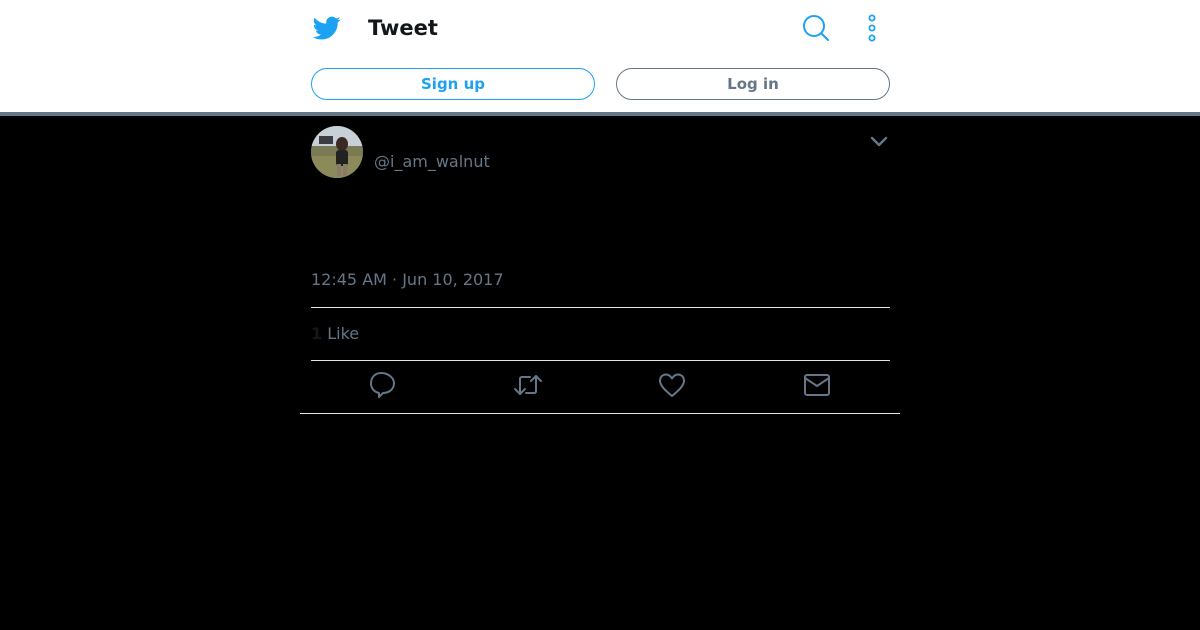 Image resolution: width=1200 pixels, height=630 pixels. I want to click on header: Tweet, so click(600, 28).